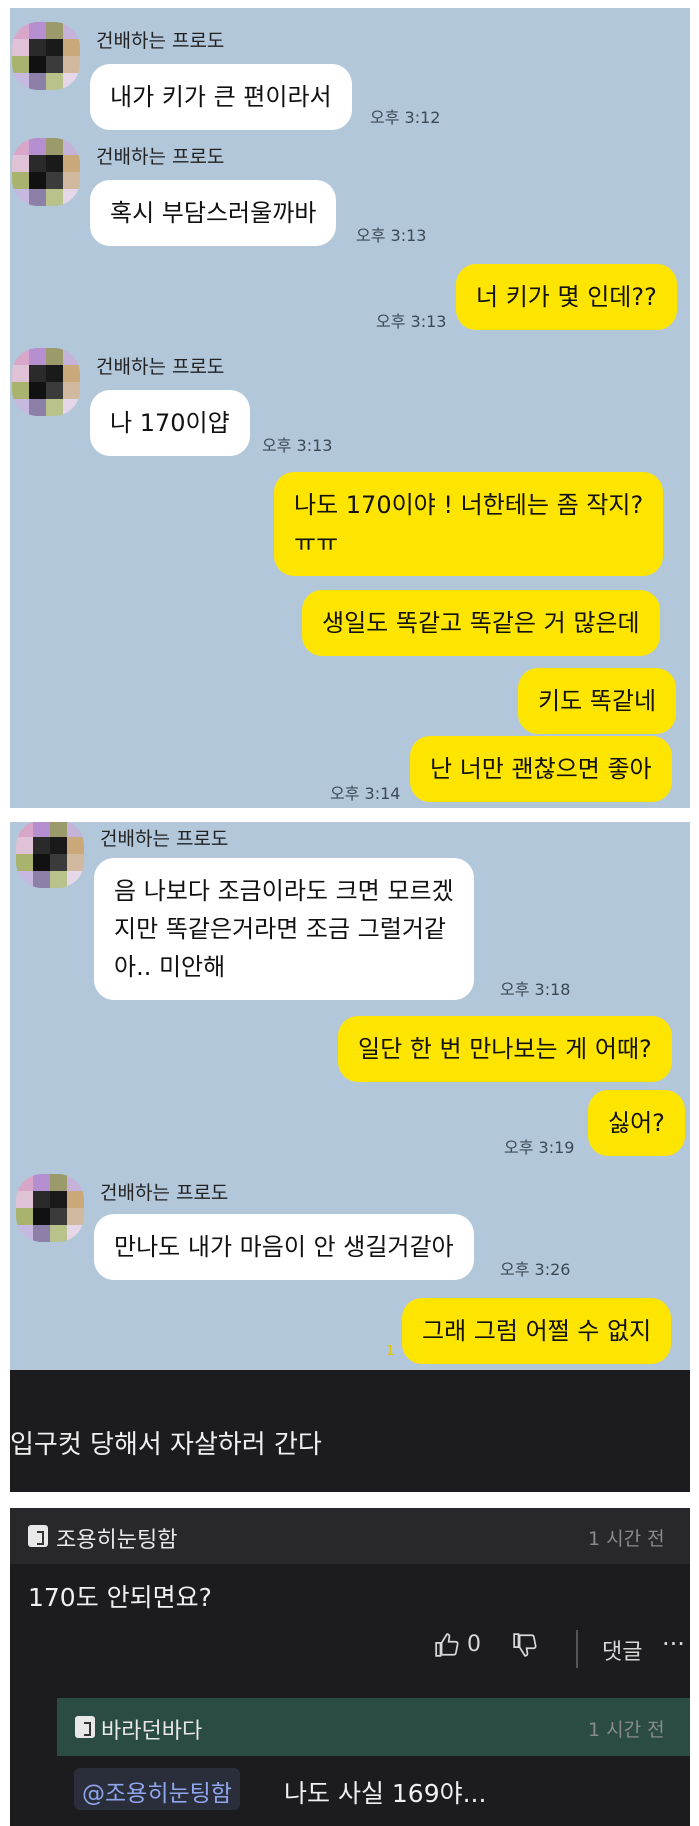  Describe the element at coordinates (284, 891) in the screenshot. I see `message-line: 음 나보다 조금이라도 크면 모르겠` at that location.